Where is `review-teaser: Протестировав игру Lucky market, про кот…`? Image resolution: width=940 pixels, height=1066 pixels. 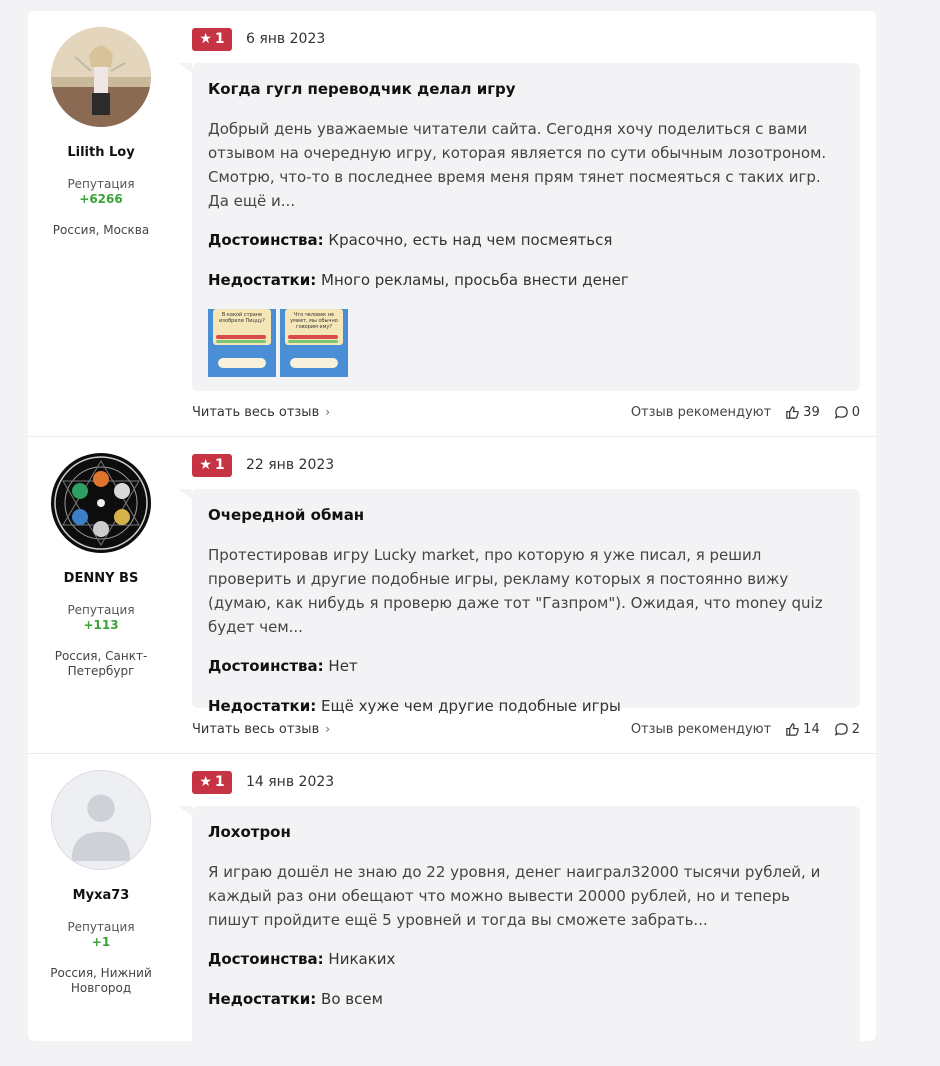 review-teaser: Протестировав игру Lucky market, про кот… is located at coordinates (515, 591).